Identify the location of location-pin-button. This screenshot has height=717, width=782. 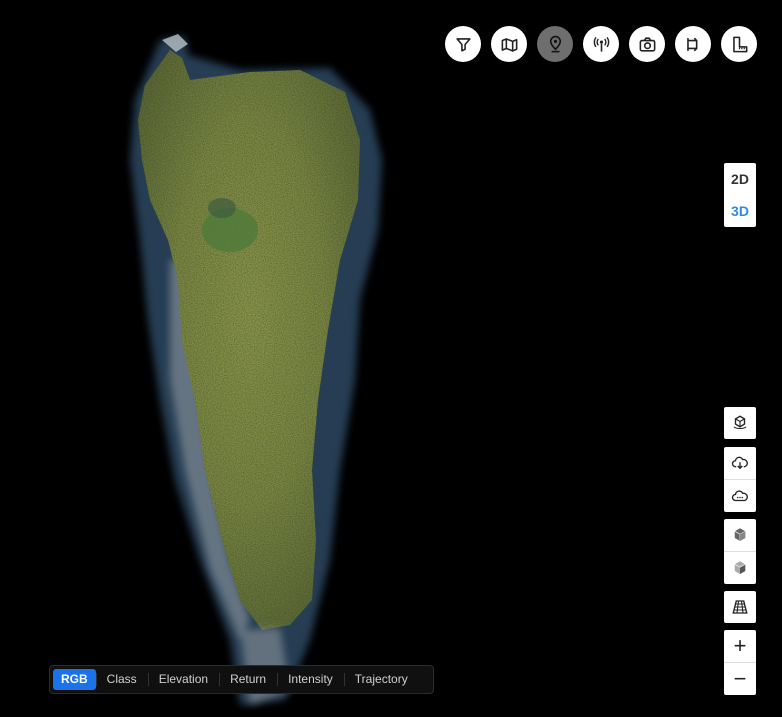
(555, 44).